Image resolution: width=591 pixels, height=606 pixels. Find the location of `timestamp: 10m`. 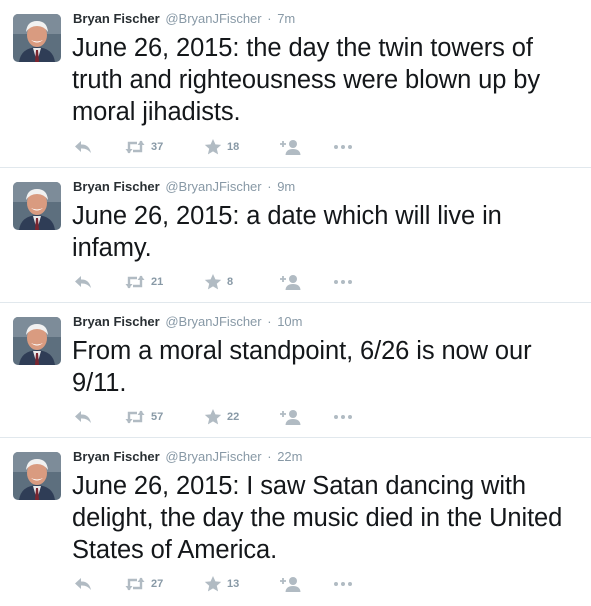

timestamp: 10m is located at coordinates (289, 321).